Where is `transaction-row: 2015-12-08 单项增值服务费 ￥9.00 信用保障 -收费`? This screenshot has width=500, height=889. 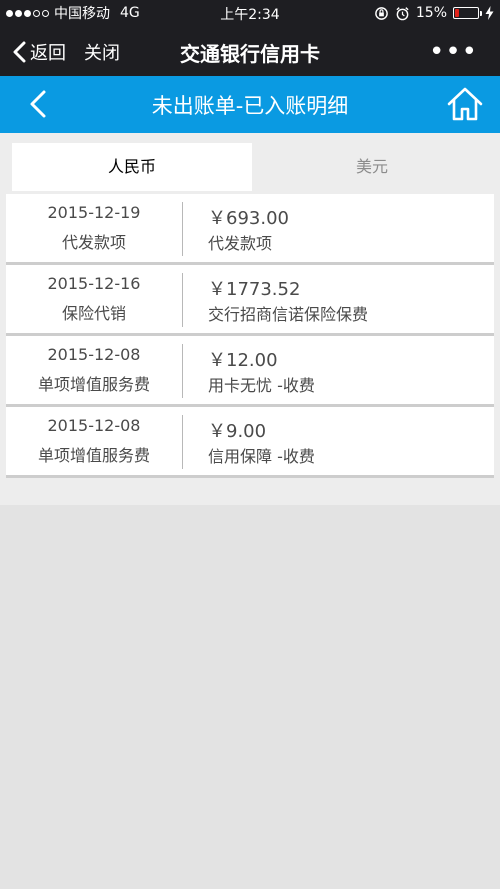
transaction-row: 2015-12-08 单项增值服务费 ￥9.00 信用保障 -收费 is located at coordinates (250, 442).